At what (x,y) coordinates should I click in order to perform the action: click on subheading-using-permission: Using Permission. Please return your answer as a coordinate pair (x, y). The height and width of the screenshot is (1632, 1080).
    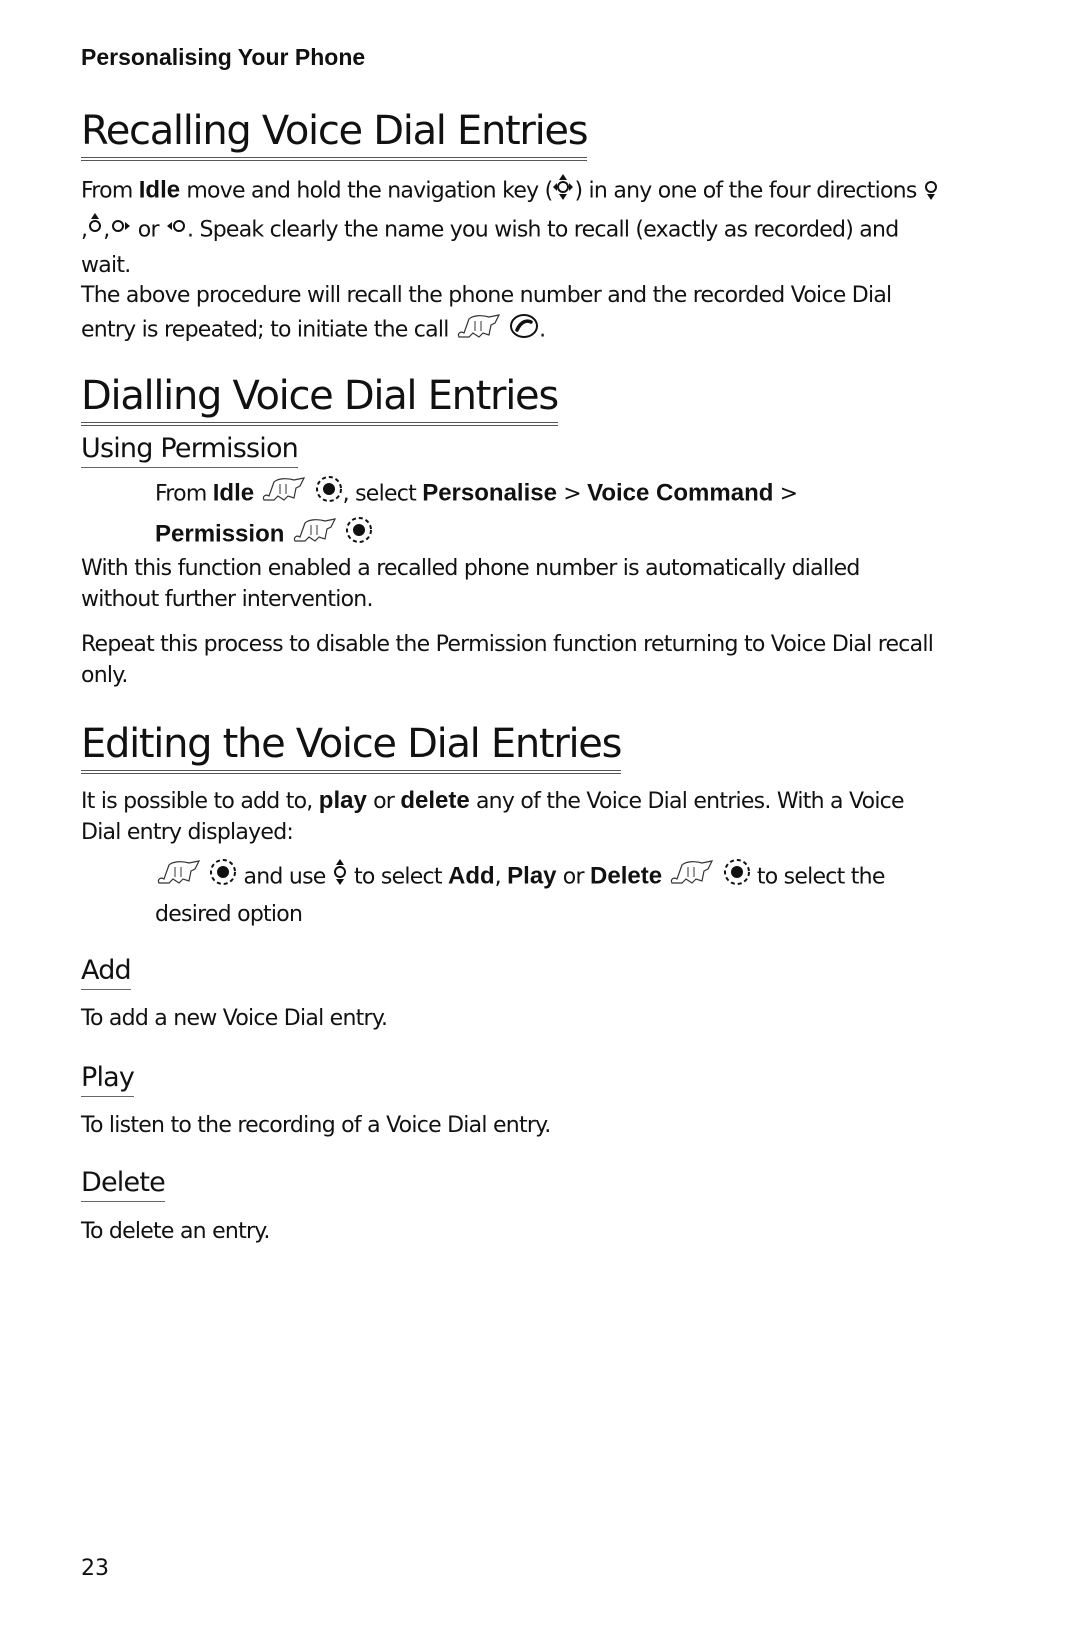
    Looking at the image, I should click on (190, 450).